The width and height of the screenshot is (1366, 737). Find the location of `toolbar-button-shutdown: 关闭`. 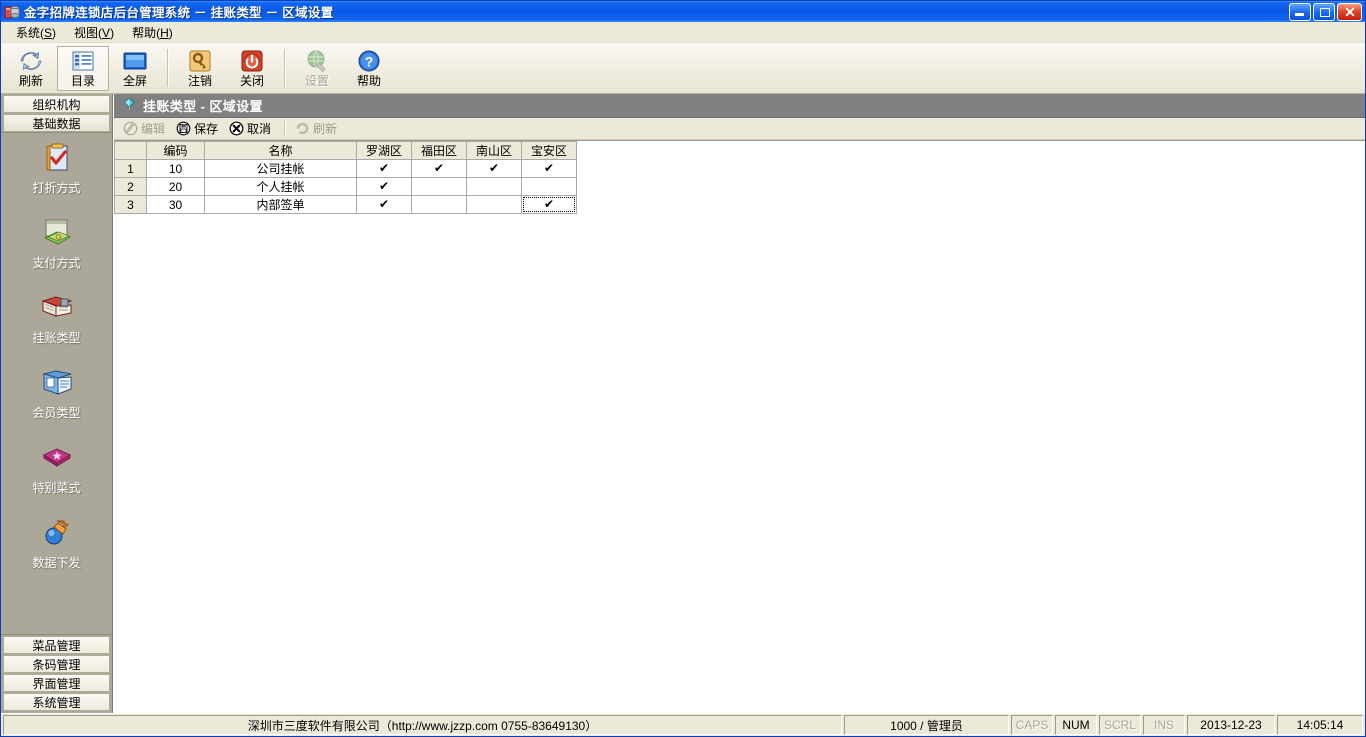

toolbar-button-shutdown: 关闭 is located at coordinates (252, 68).